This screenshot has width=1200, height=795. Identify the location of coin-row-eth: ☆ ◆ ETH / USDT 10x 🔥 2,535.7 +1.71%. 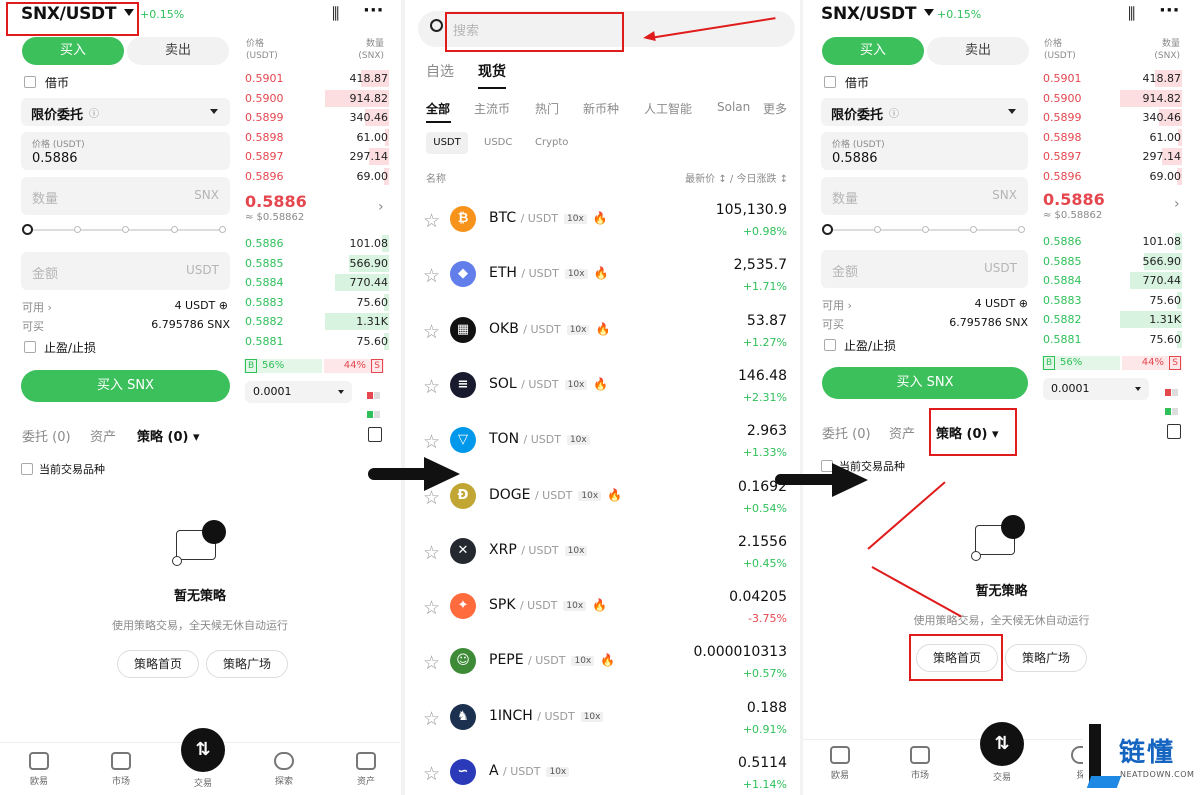
(602, 282).